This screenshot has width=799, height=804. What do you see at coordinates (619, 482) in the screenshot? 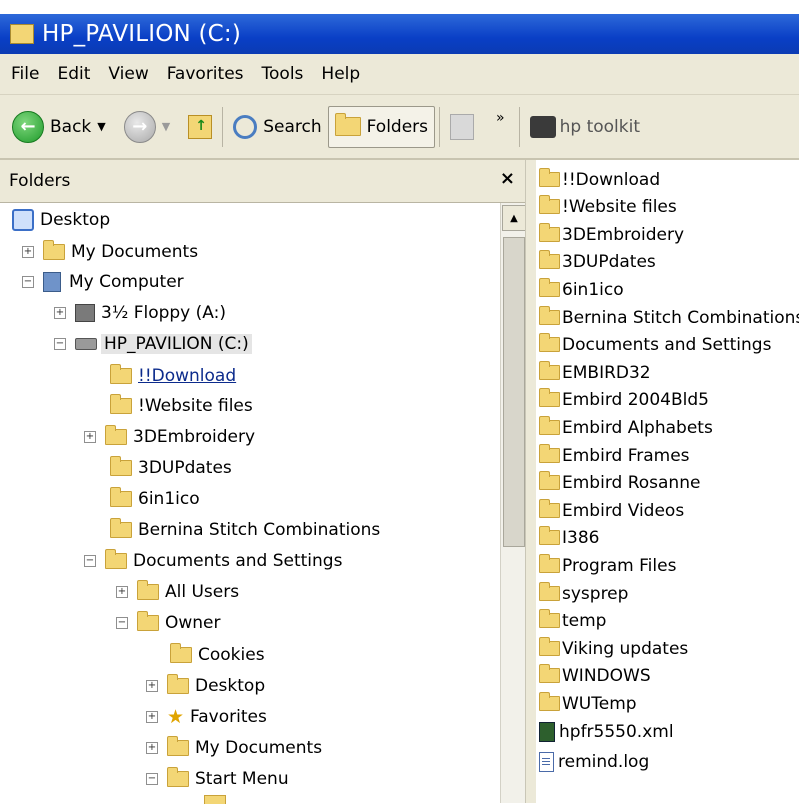
I see `list-item: Embird Rosanne` at bounding box center [619, 482].